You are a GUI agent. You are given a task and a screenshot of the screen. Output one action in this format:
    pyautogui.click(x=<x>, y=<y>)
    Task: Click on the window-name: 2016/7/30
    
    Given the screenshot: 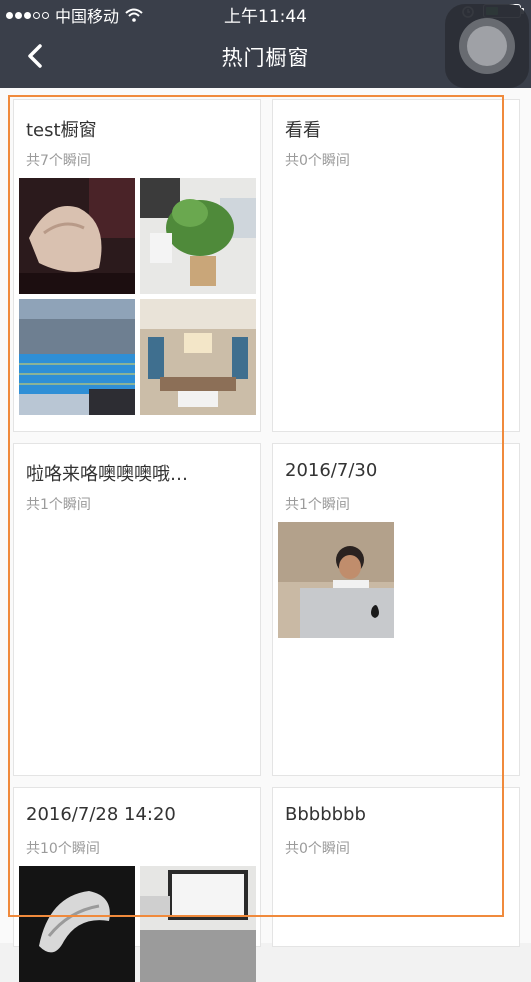 What is the action you would take?
    pyautogui.click(x=331, y=470)
    